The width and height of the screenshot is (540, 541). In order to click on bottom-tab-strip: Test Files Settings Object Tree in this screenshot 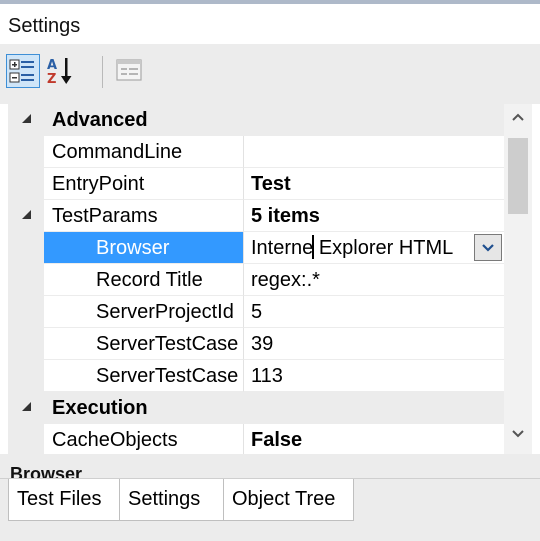, I will do `click(270, 509)`.